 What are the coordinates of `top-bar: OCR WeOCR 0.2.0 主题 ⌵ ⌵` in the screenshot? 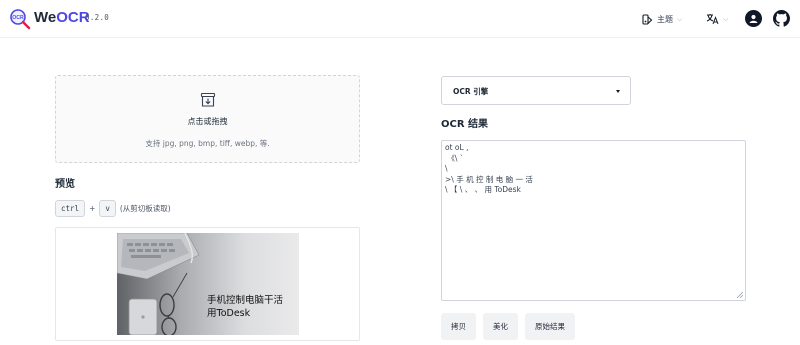 It's located at (400, 19).